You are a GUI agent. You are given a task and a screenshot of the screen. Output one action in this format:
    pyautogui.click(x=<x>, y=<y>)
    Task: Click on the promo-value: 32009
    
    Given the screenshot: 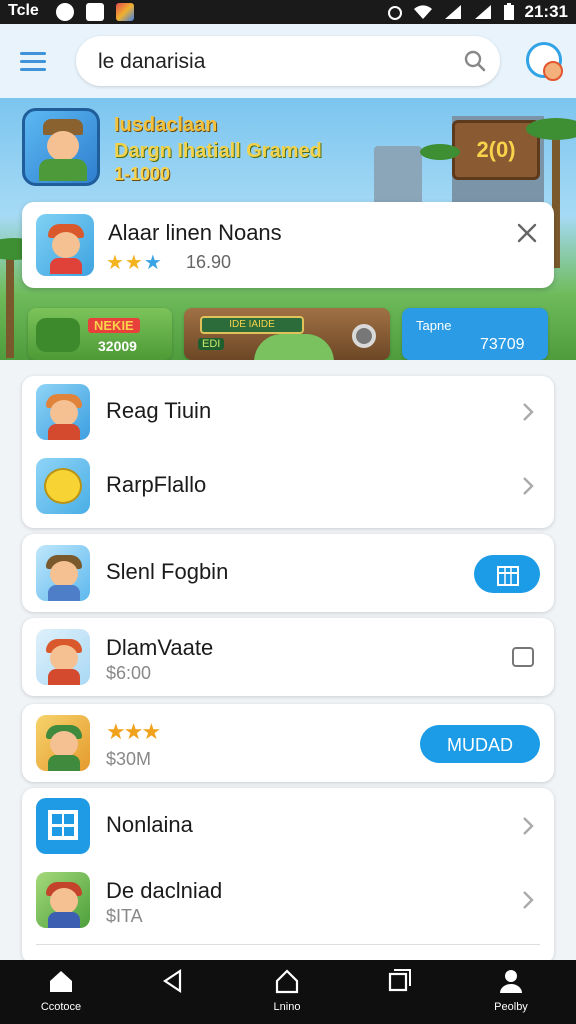 What is the action you would take?
    pyautogui.click(x=117, y=346)
    